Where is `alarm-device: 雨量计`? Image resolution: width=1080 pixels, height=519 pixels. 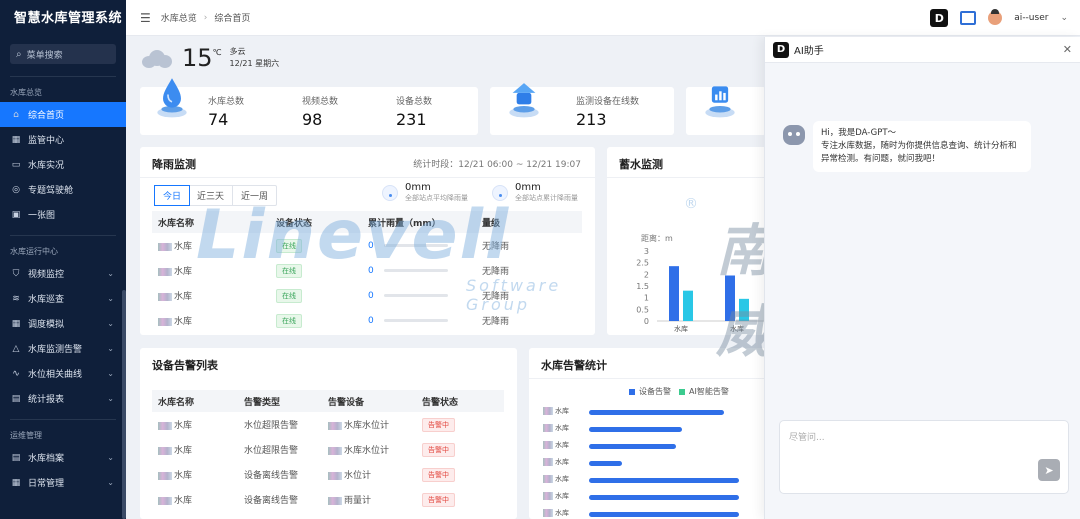
alarm-device: 雨量计 is located at coordinates (369, 499).